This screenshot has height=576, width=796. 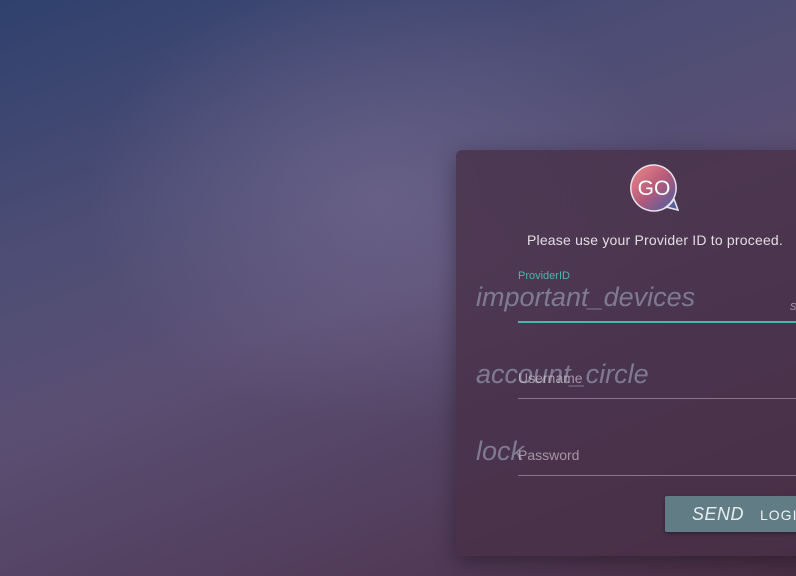 I want to click on lock-icon: lock, so click(x=500, y=451).